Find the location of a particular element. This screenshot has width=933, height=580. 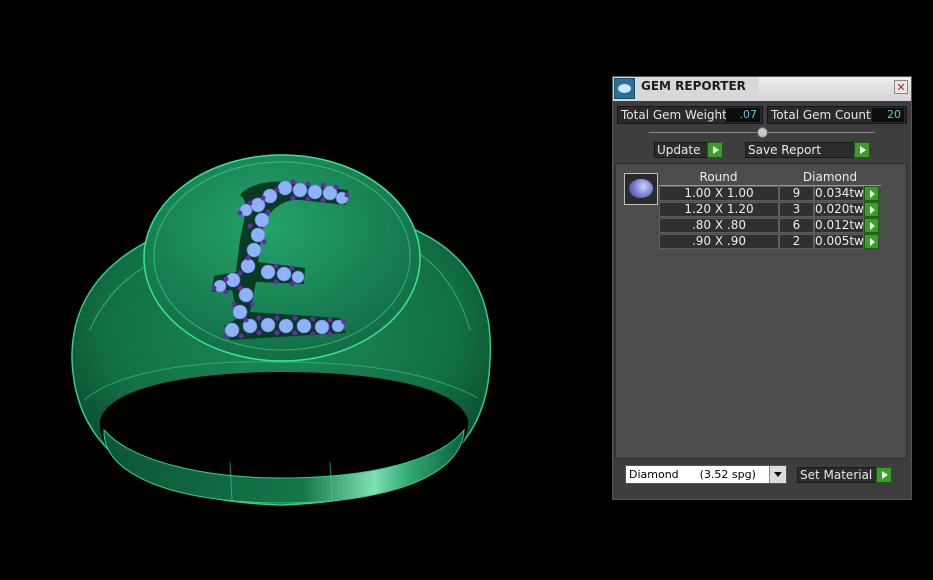

gem-size-cell: .80 X .80 is located at coordinates (719, 225).